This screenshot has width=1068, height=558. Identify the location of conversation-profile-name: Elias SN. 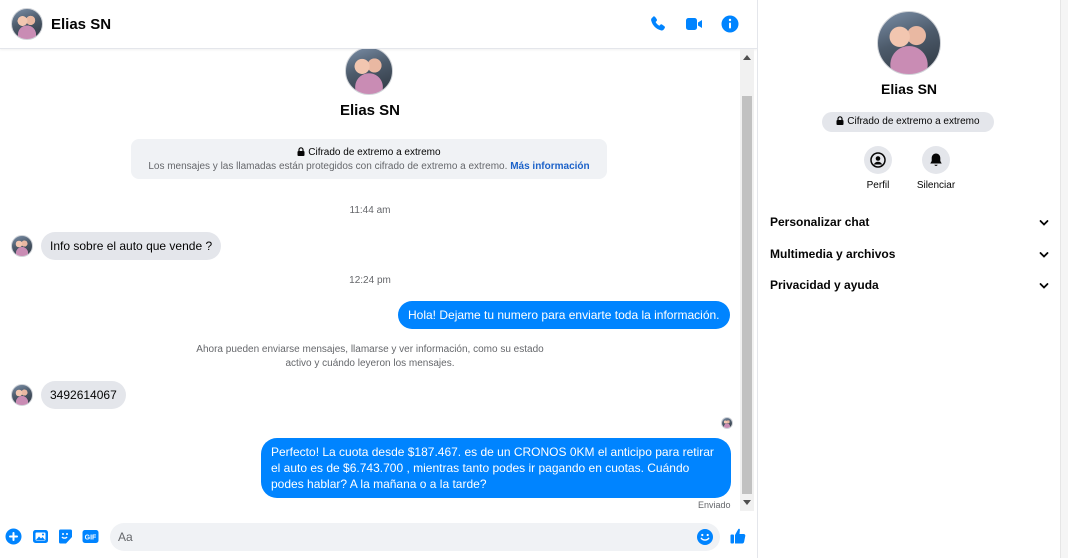
(370, 110).